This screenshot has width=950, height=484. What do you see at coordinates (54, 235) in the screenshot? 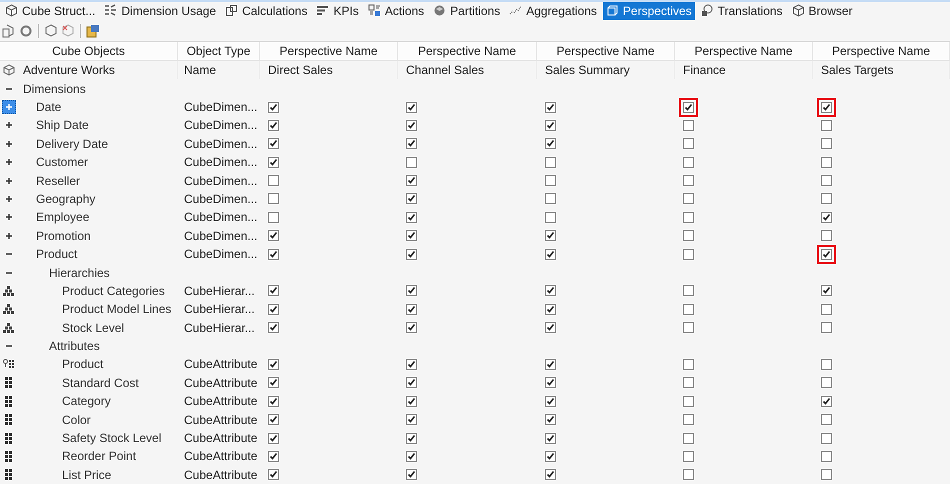
I see `tree-item: Promotion` at bounding box center [54, 235].